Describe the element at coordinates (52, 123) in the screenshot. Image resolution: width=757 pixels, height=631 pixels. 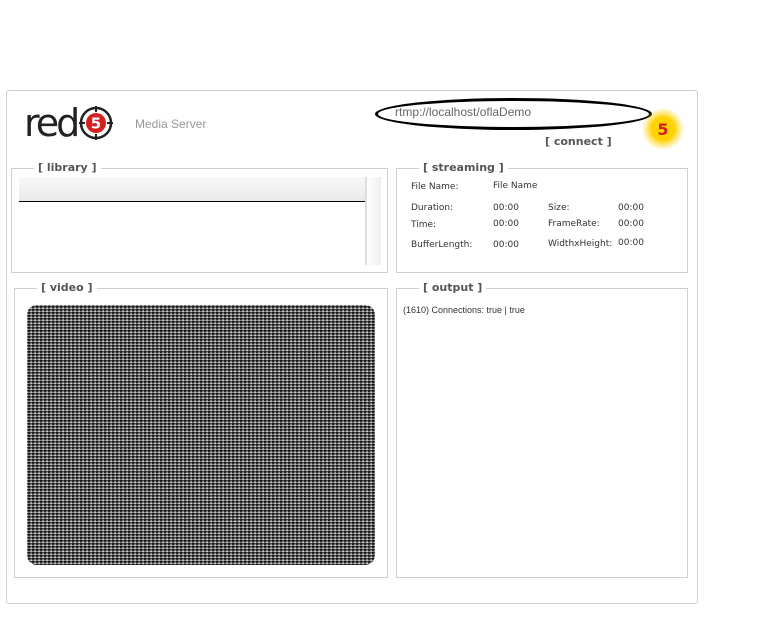
I see `logo-text: red` at that location.